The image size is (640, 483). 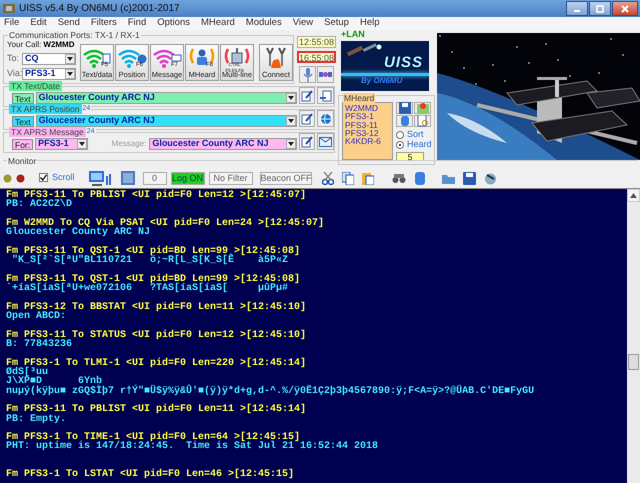 I want to click on list-item: K4KDR-6, so click(x=367, y=141).